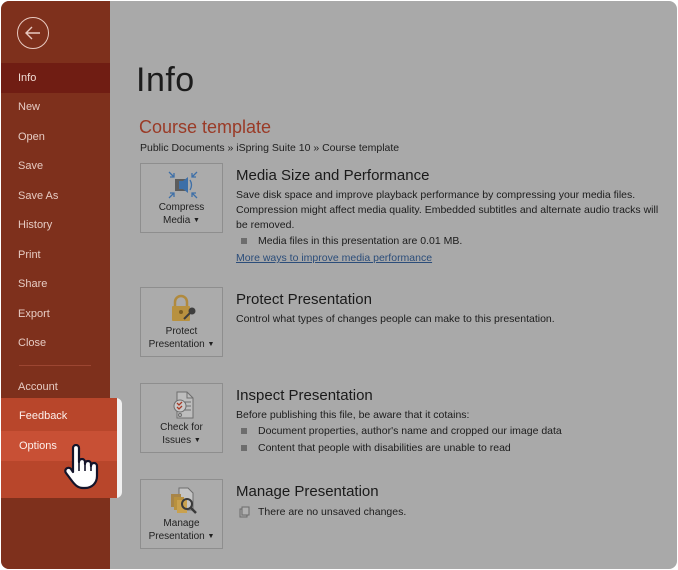 This screenshot has width=678, height=570. I want to click on page-title: Info, so click(165, 80).